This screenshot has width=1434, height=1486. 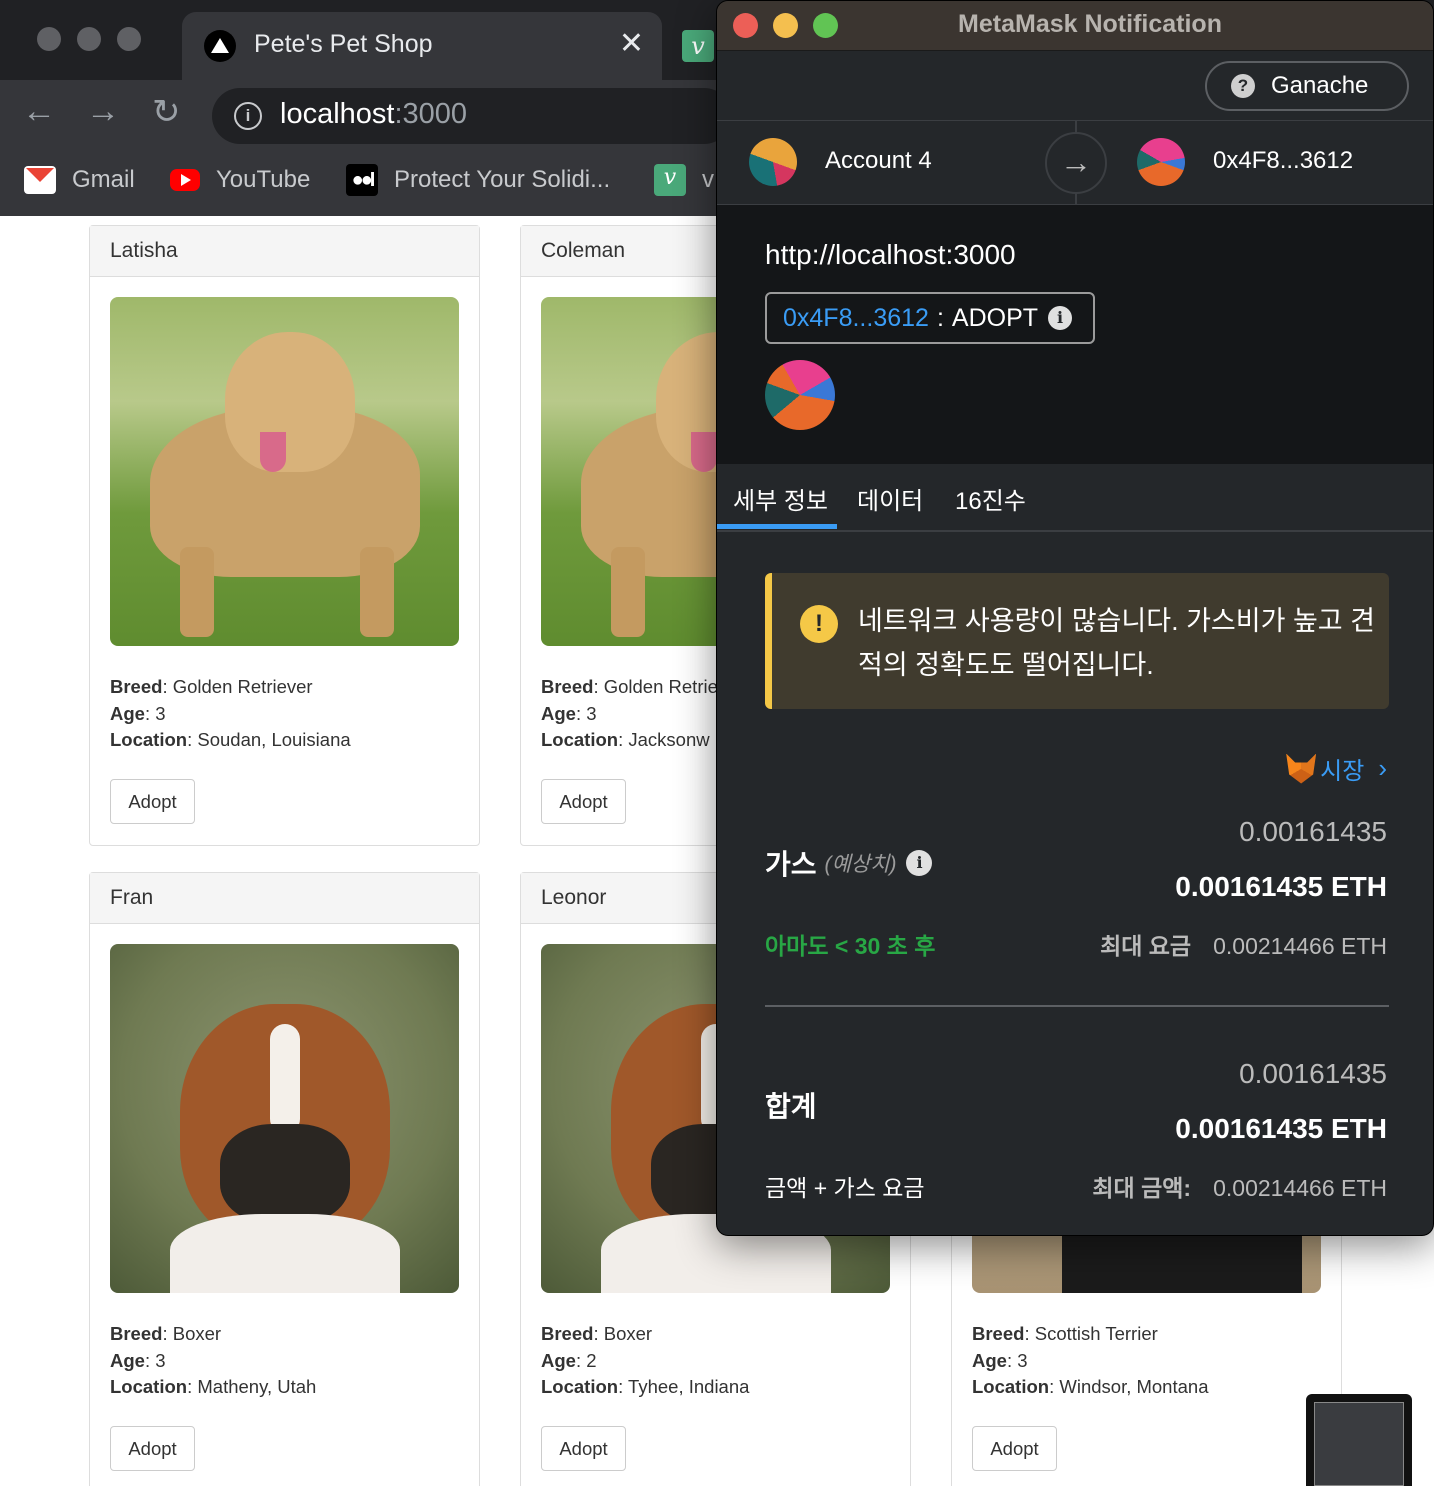 I want to click on warning-text: 네트워크 사용량이 많습니다. 가스비가 높고 견적의 정확도도 떨어집니다., so click(x=1116, y=643).